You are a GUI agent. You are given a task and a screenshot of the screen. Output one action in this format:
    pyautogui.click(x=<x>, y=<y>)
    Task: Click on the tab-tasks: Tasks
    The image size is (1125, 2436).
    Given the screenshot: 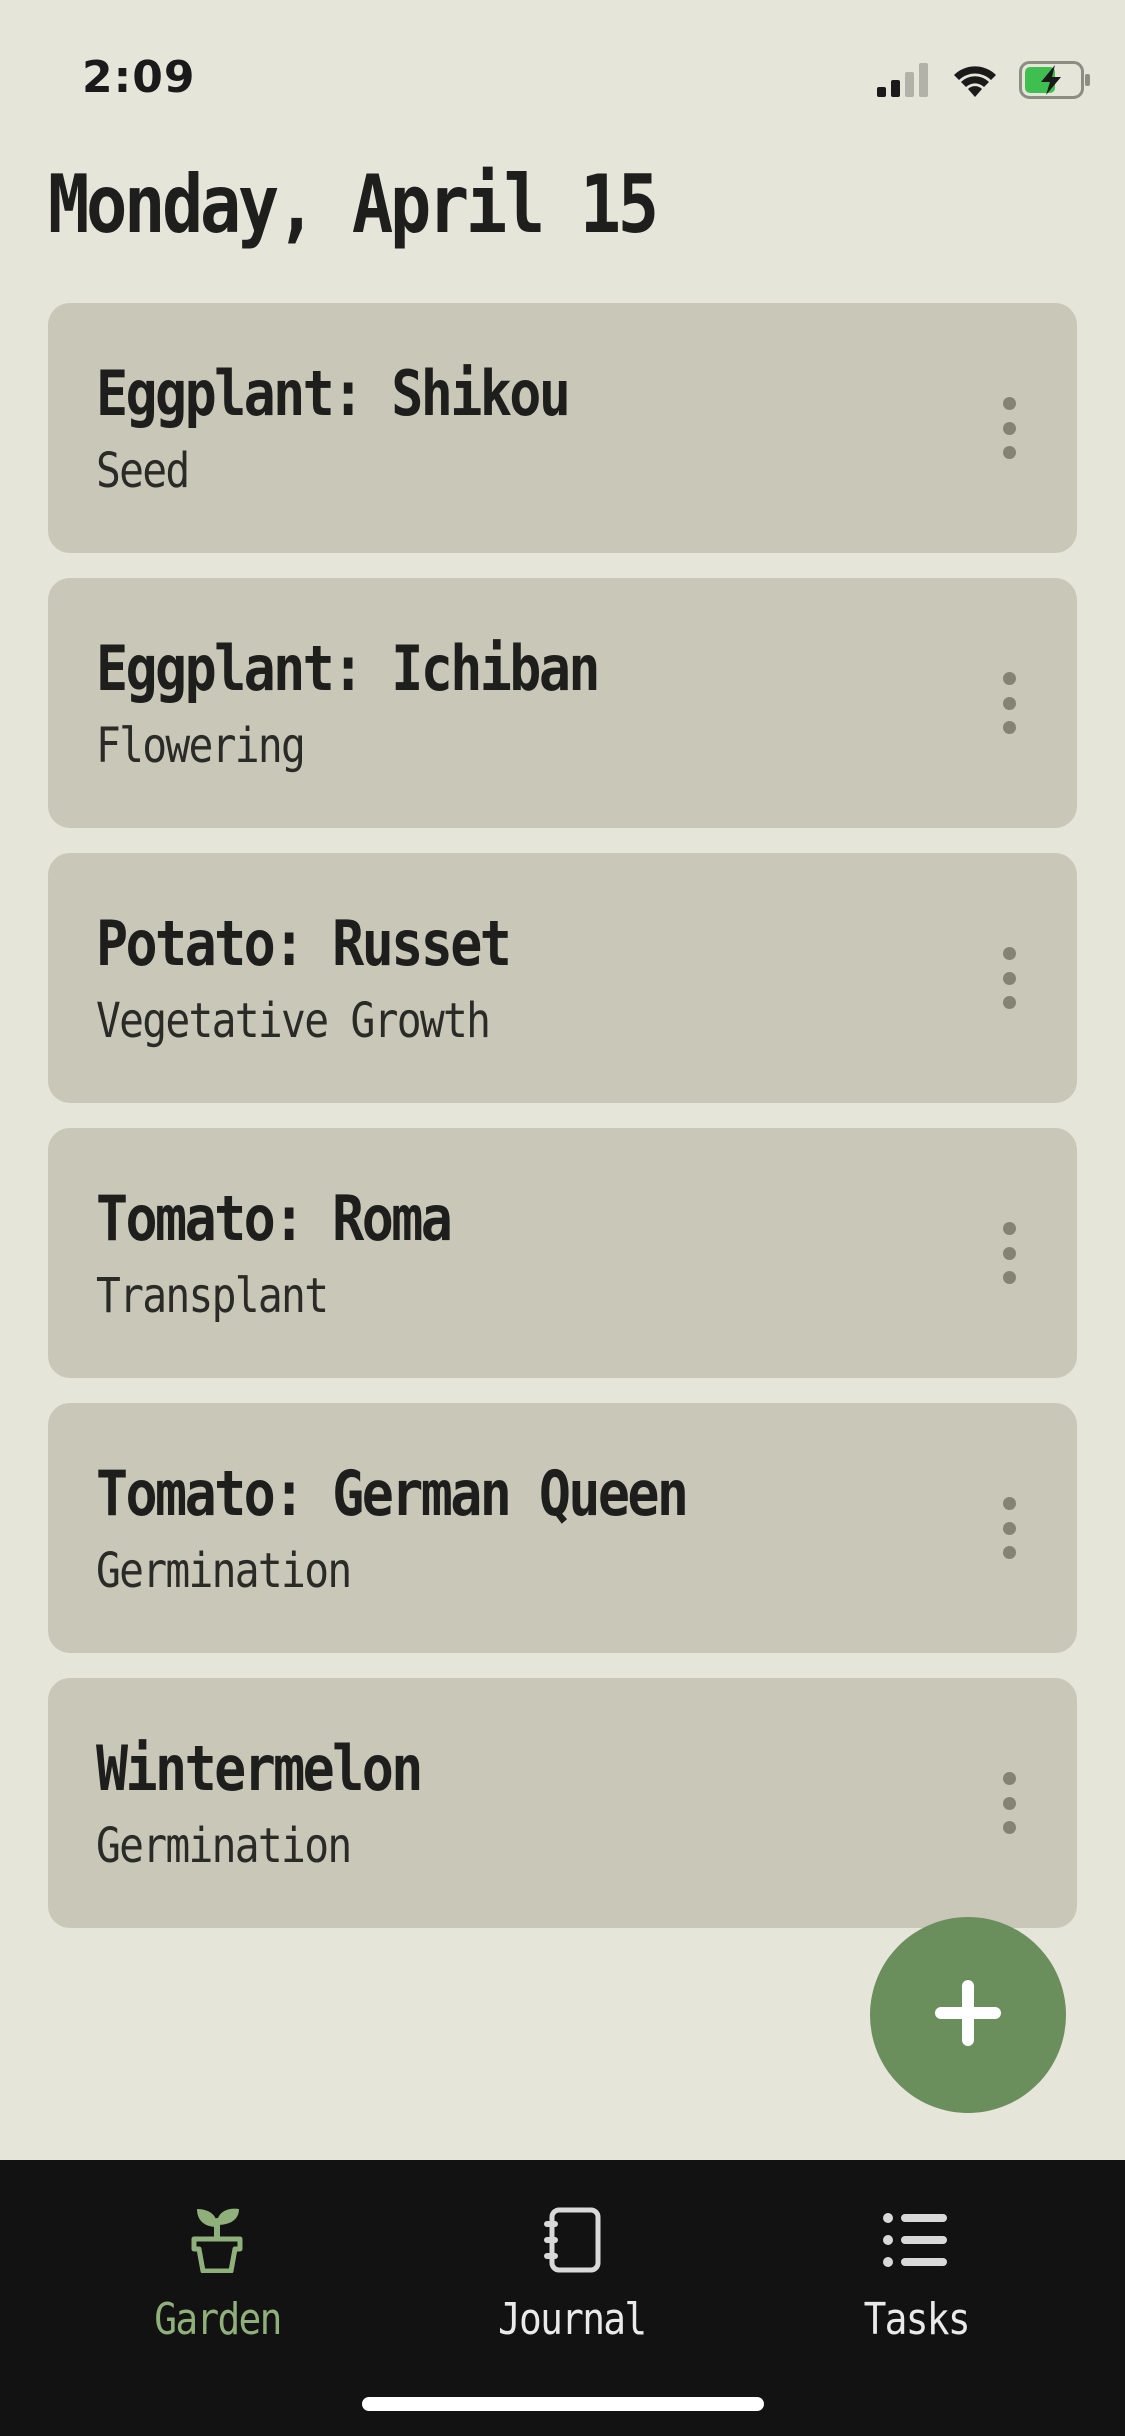 What is the action you would take?
    pyautogui.click(x=916, y=2272)
    